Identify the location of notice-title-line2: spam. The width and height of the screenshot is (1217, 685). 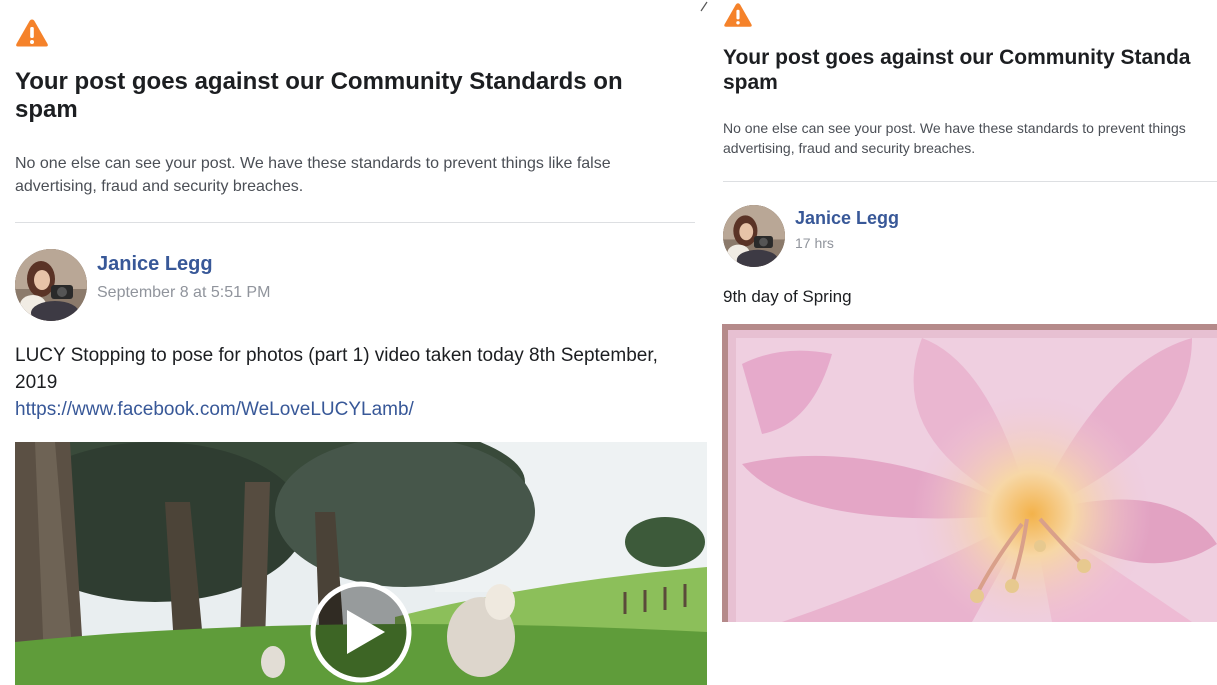
(750, 82).